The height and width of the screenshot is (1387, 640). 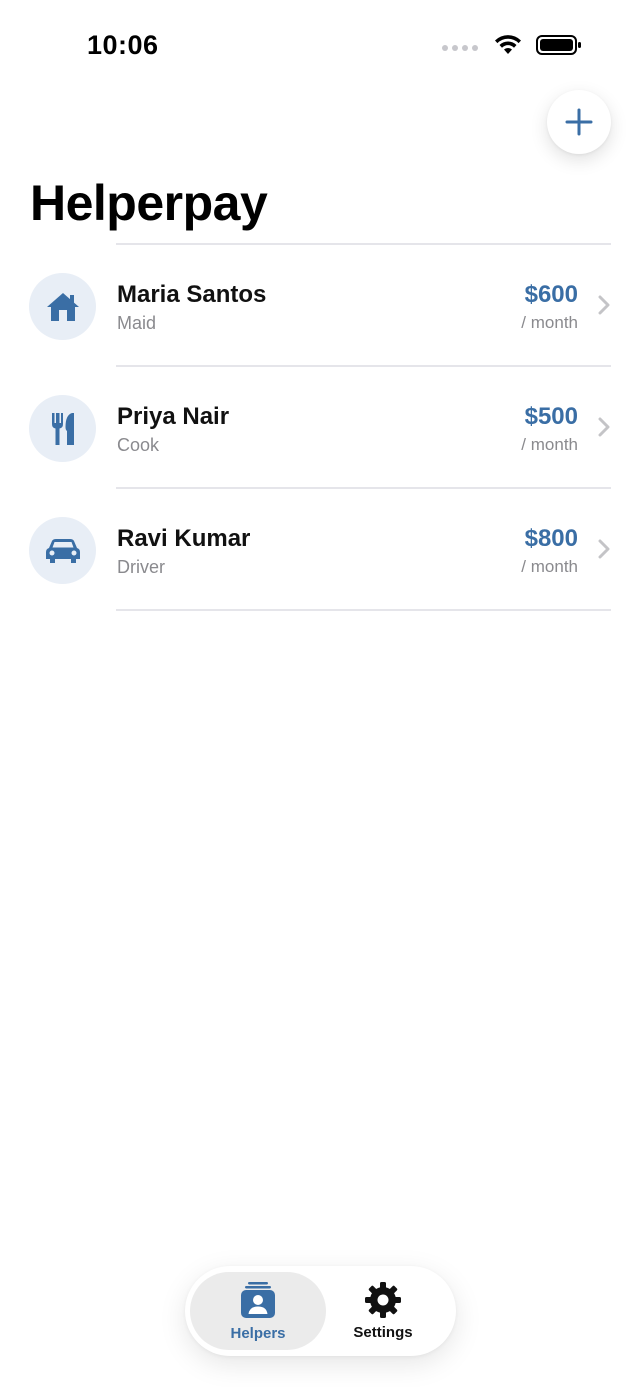 I want to click on helper-salary: $500, so click(x=551, y=416).